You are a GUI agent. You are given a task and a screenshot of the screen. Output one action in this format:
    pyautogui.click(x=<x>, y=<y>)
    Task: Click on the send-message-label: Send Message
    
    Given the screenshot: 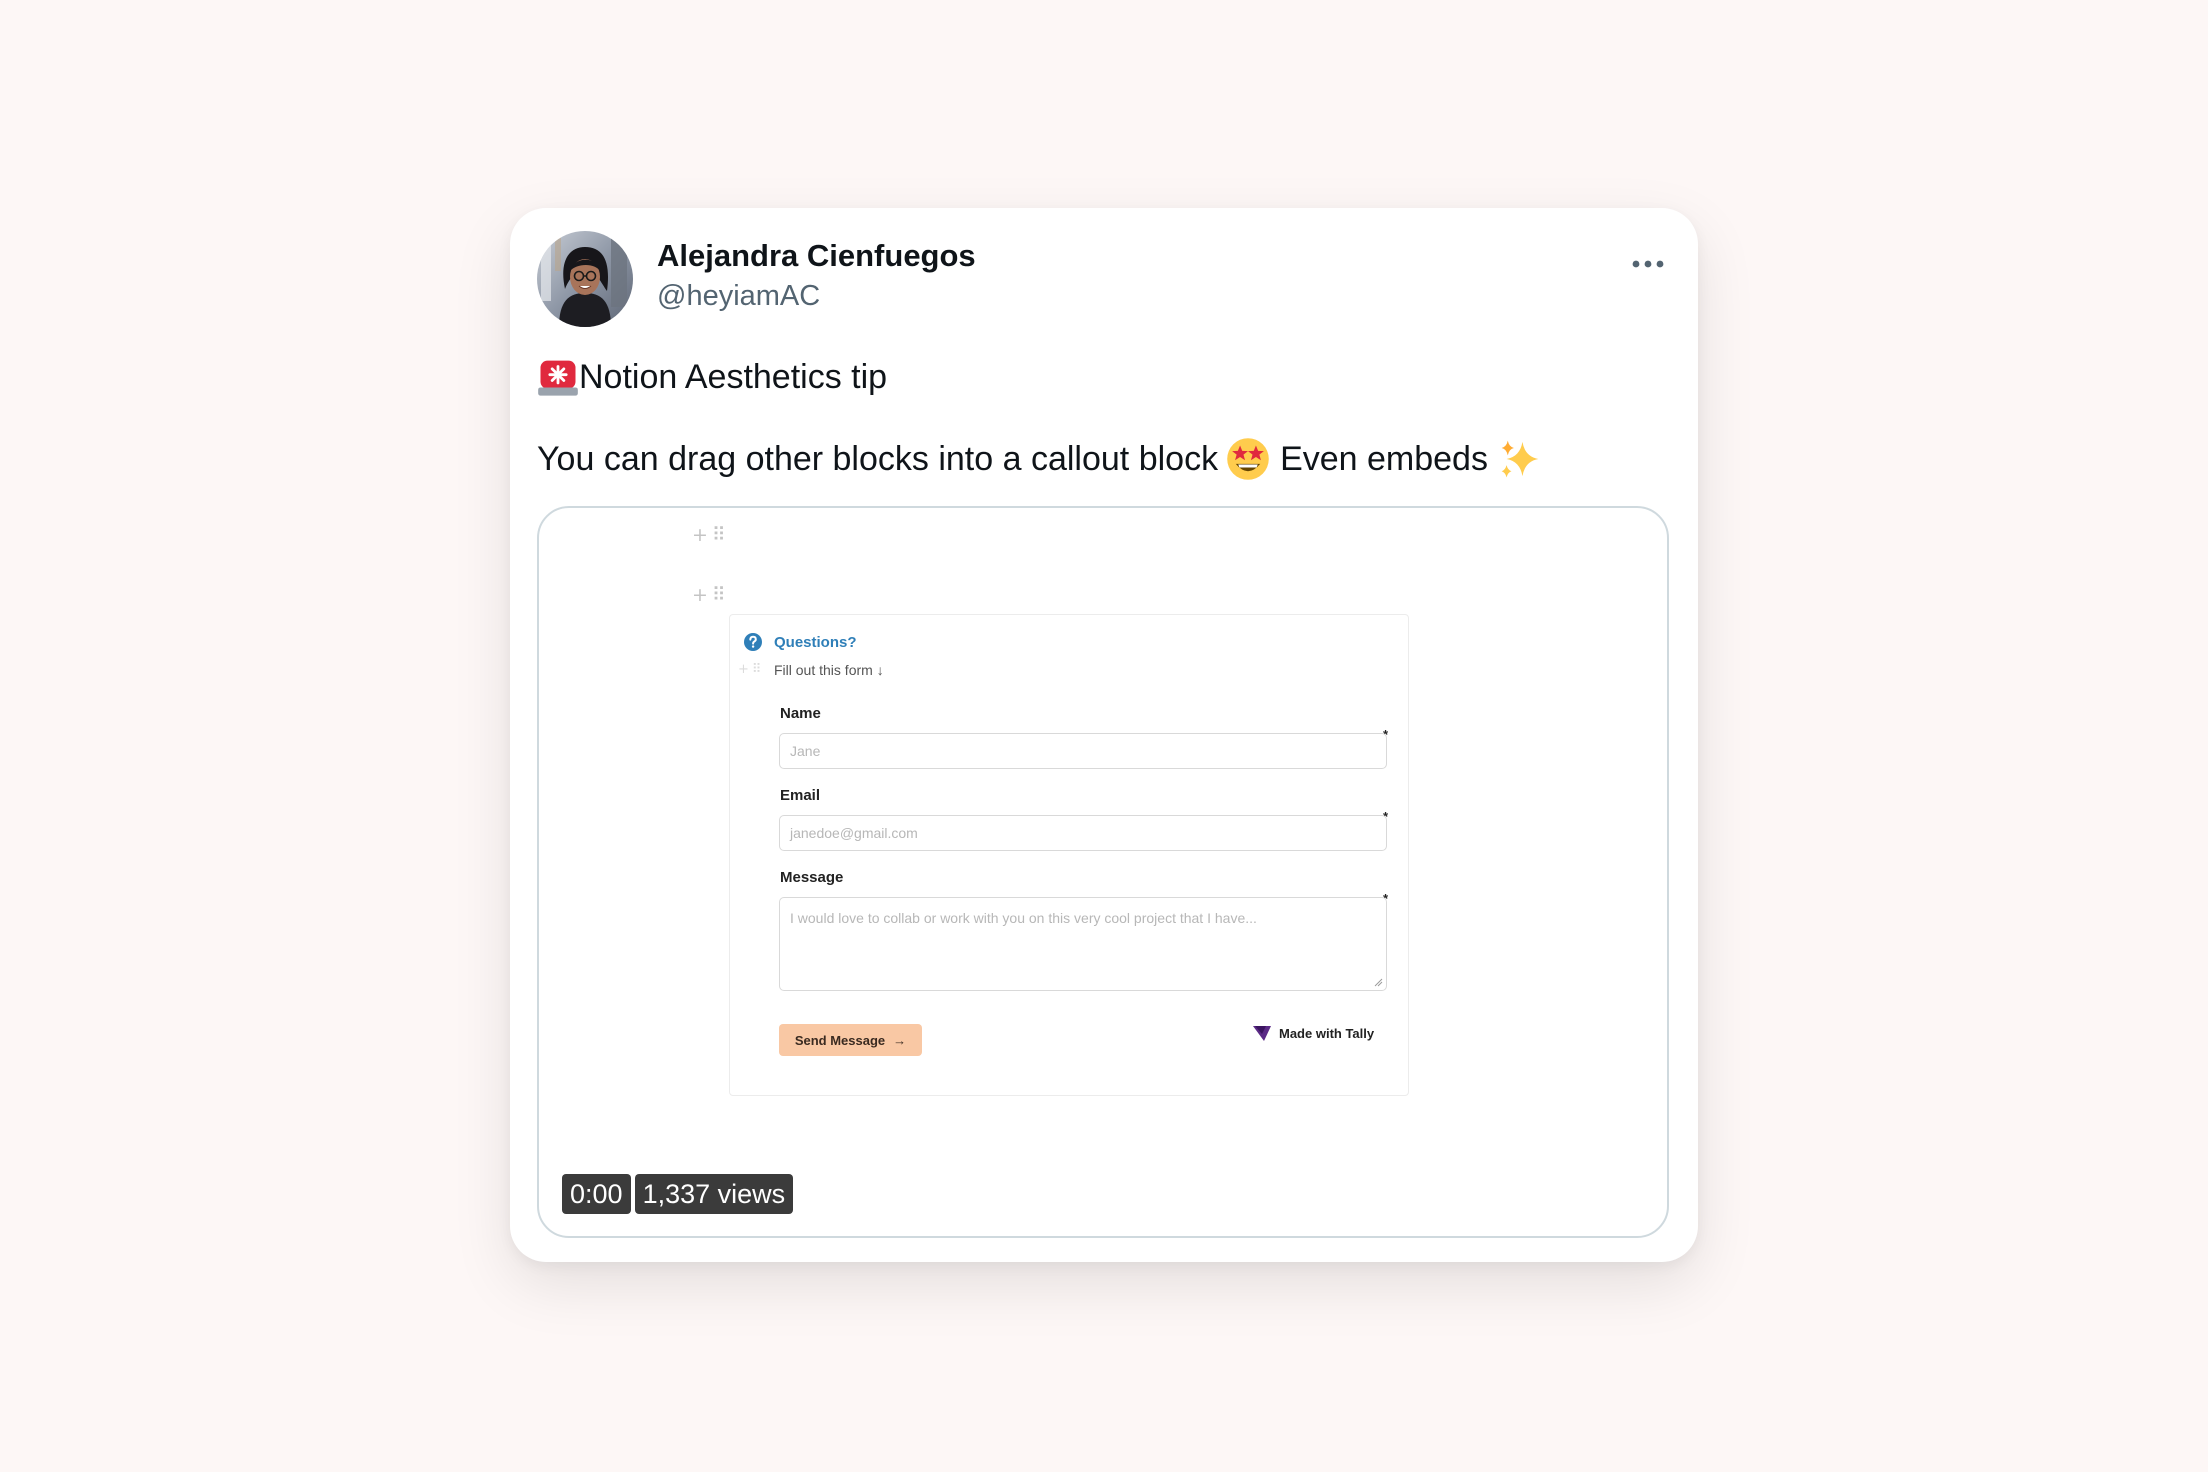 What is the action you would take?
    pyautogui.click(x=840, y=1040)
    